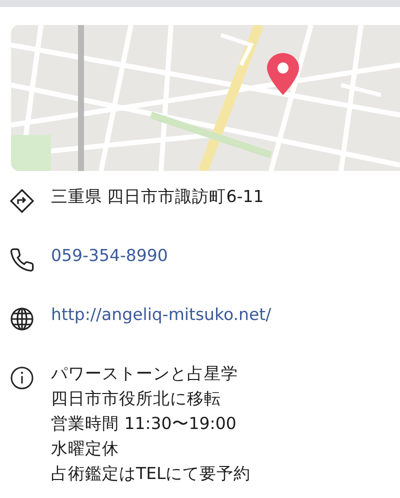 The width and height of the screenshot is (400, 498). What do you see at coordinates (157, 197) in the screenshot?
I see `address-text: 三重県 四日市市諏訪町6-11` at bounding box center [157, 197].